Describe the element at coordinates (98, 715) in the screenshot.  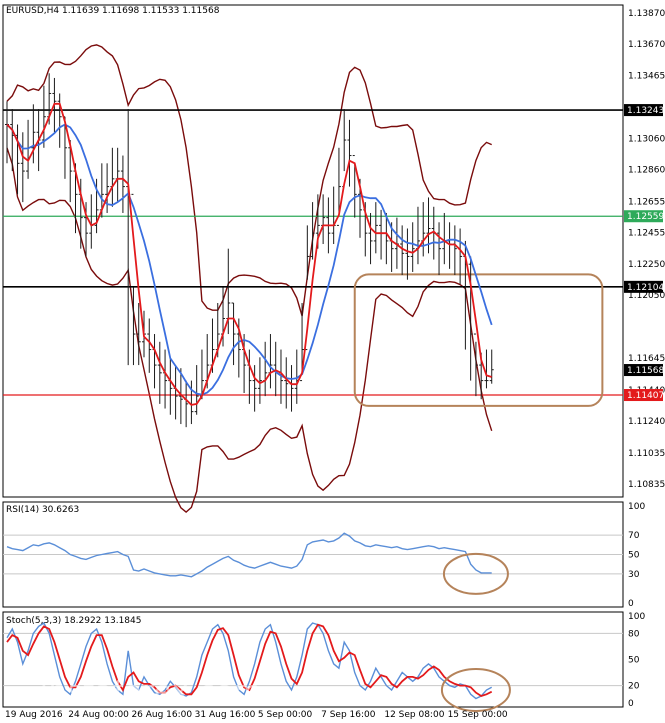
I see `time-axis-tick: 24 Aug 00:00` at that location.